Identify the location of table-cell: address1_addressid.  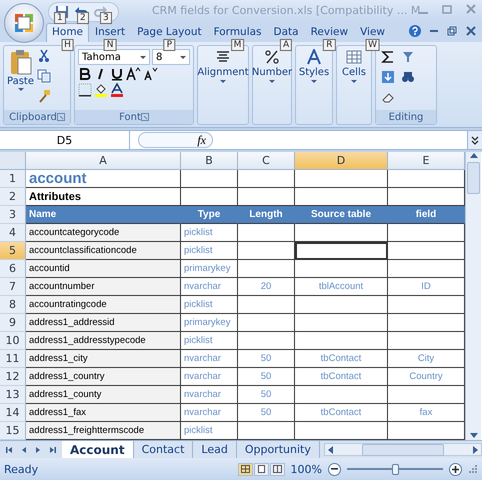
(103, 323).